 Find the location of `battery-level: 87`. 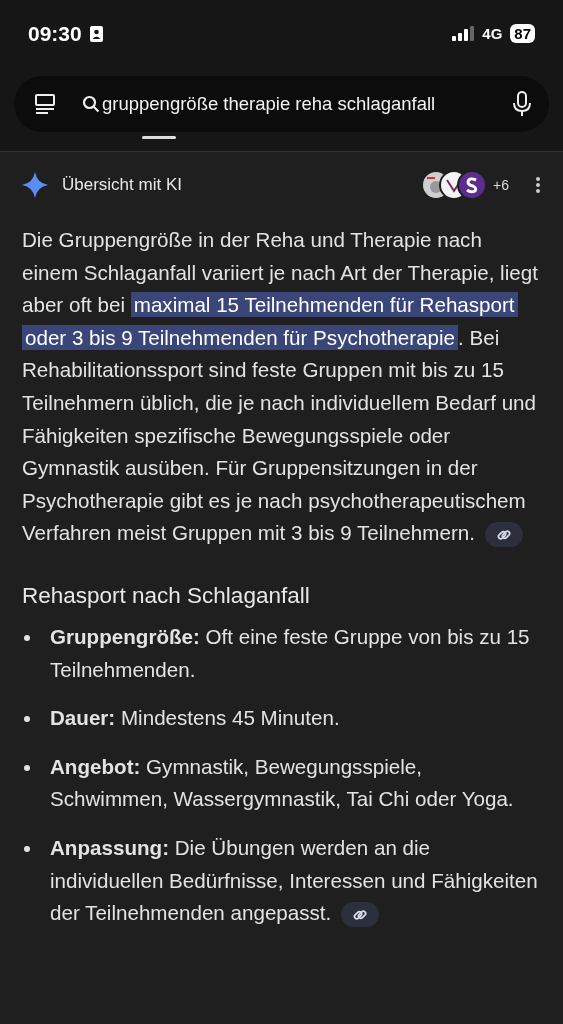

battery-level: 87 is located at coordinates (522, 34).